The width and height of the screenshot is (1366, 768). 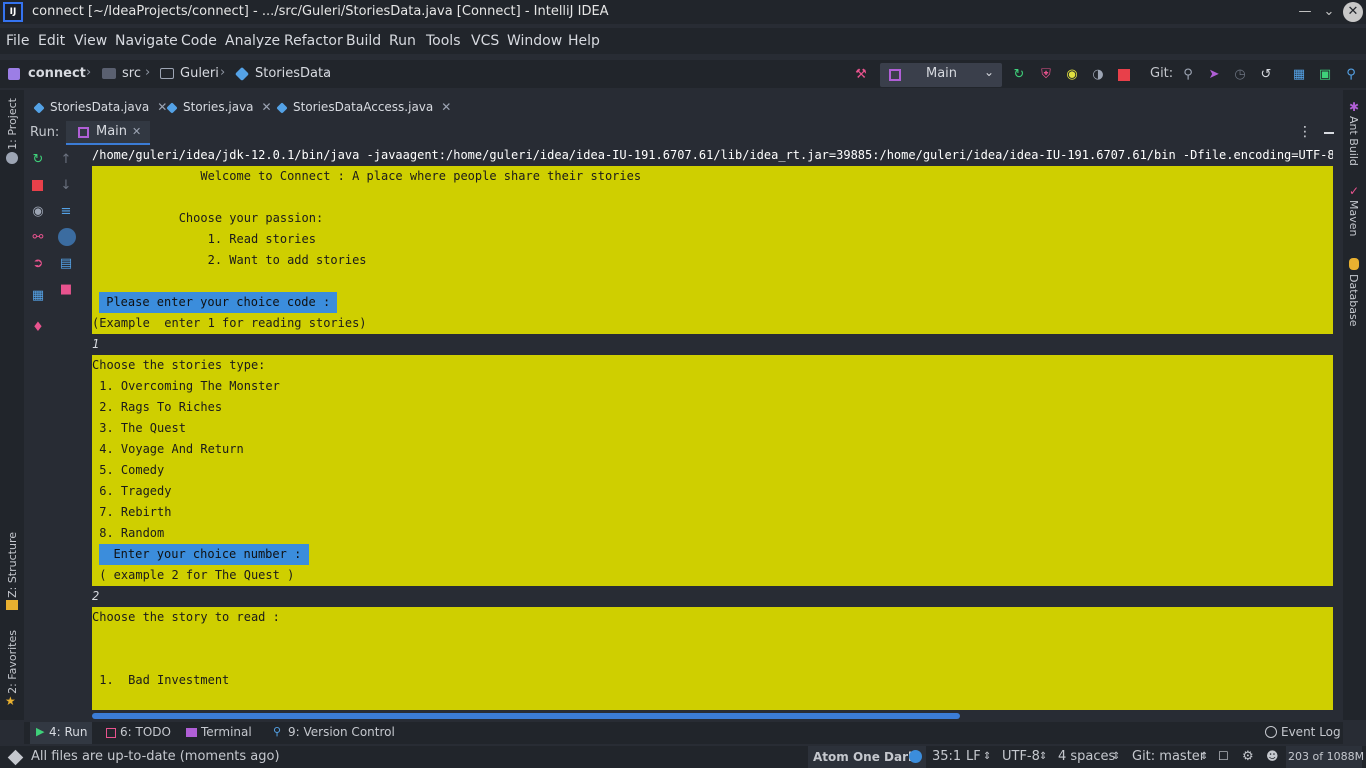 I want to click on menu-run: Run, so click(x=402, y=41).